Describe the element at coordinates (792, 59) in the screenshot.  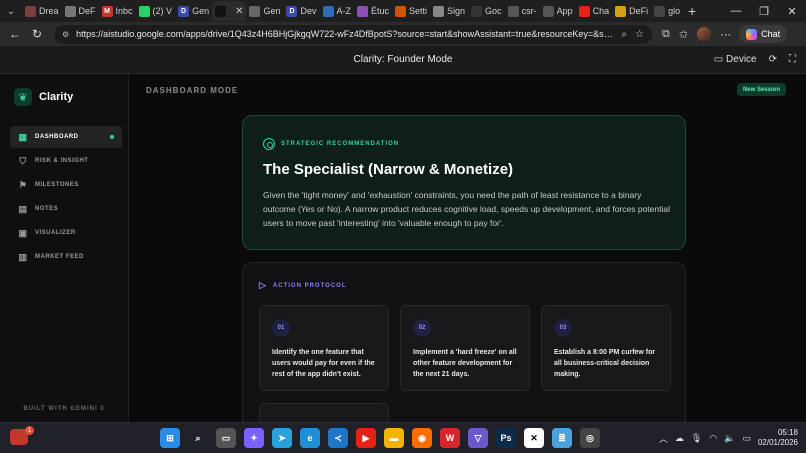
I see `fullscreen-icon: ⛶` at that location.